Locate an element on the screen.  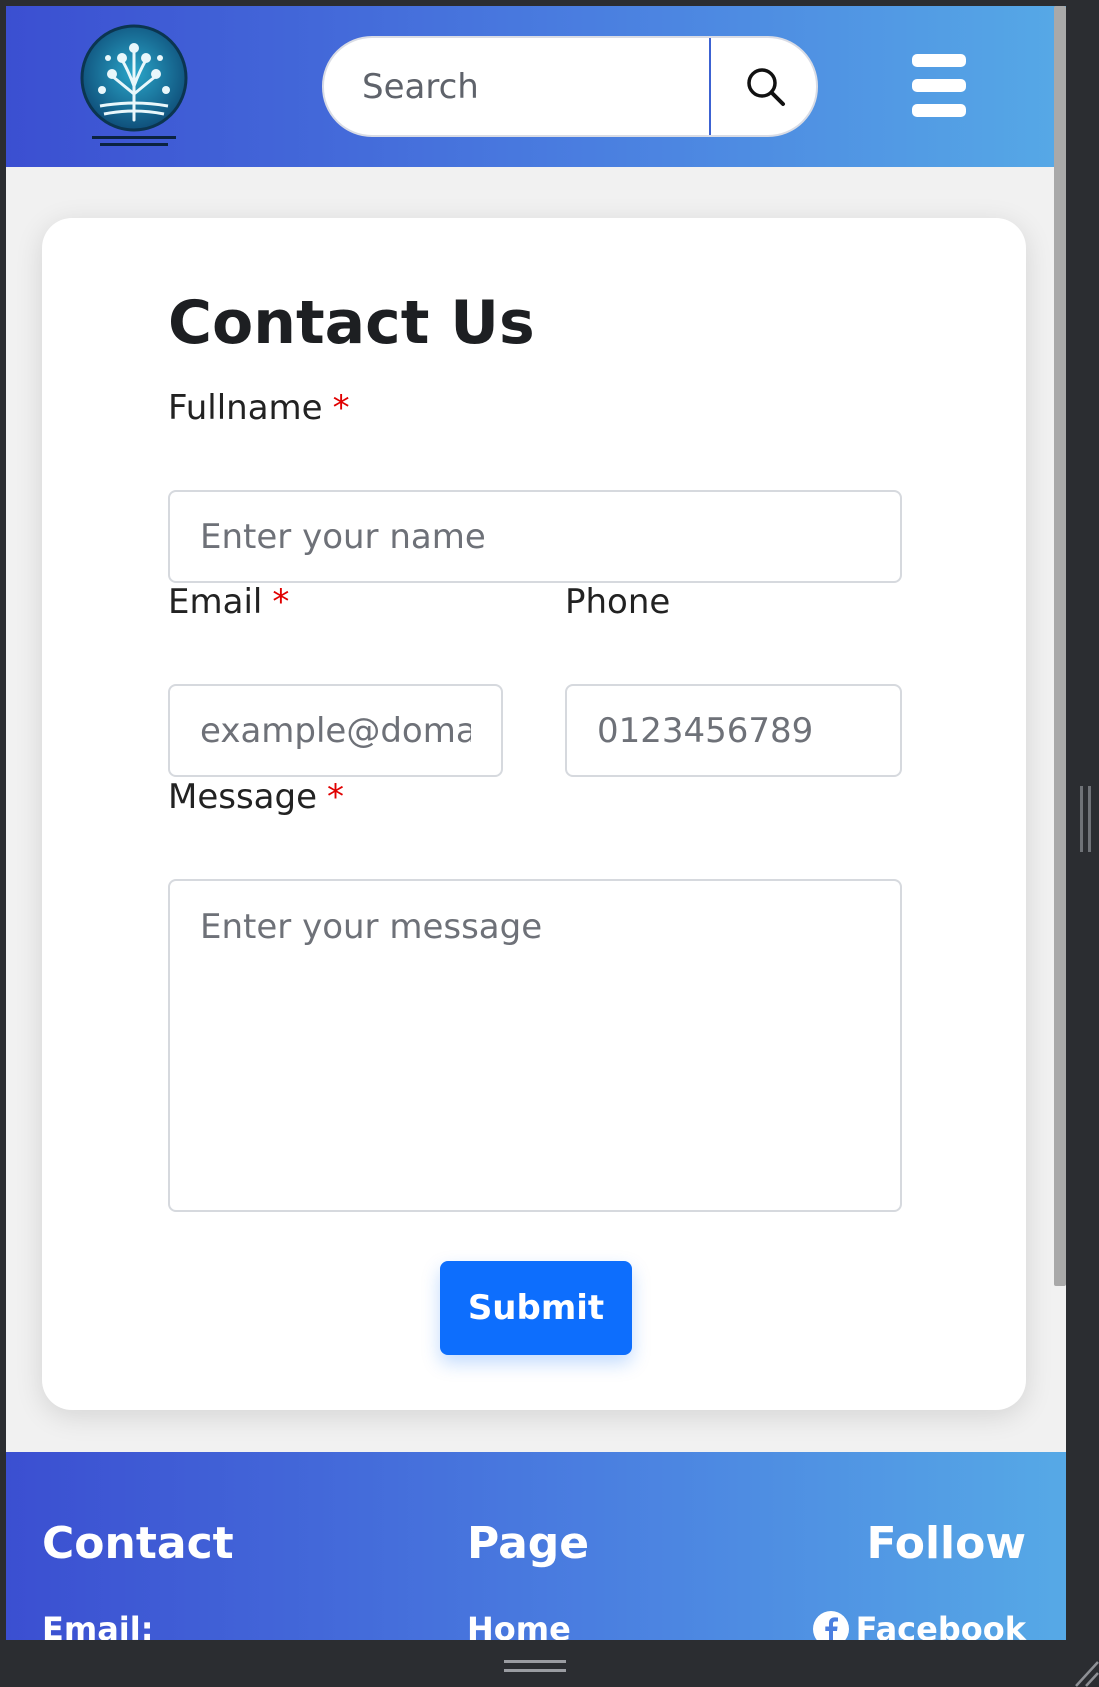
fullname-label: Fullname * is located at coordinates (259, 408).